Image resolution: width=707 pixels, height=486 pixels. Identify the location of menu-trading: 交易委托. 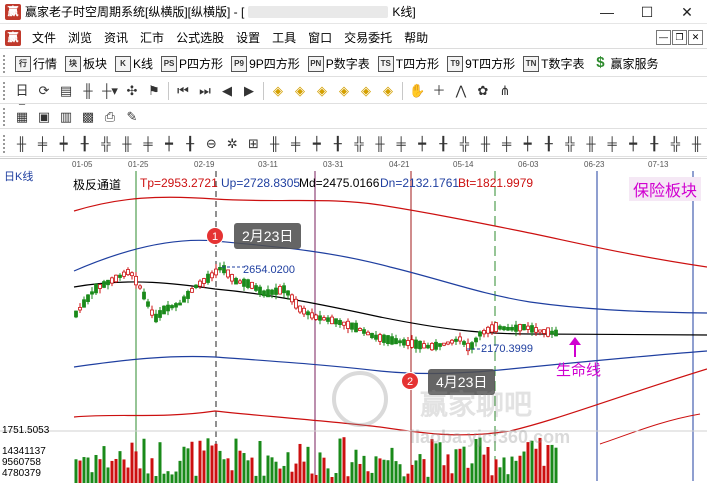
(368, 38).